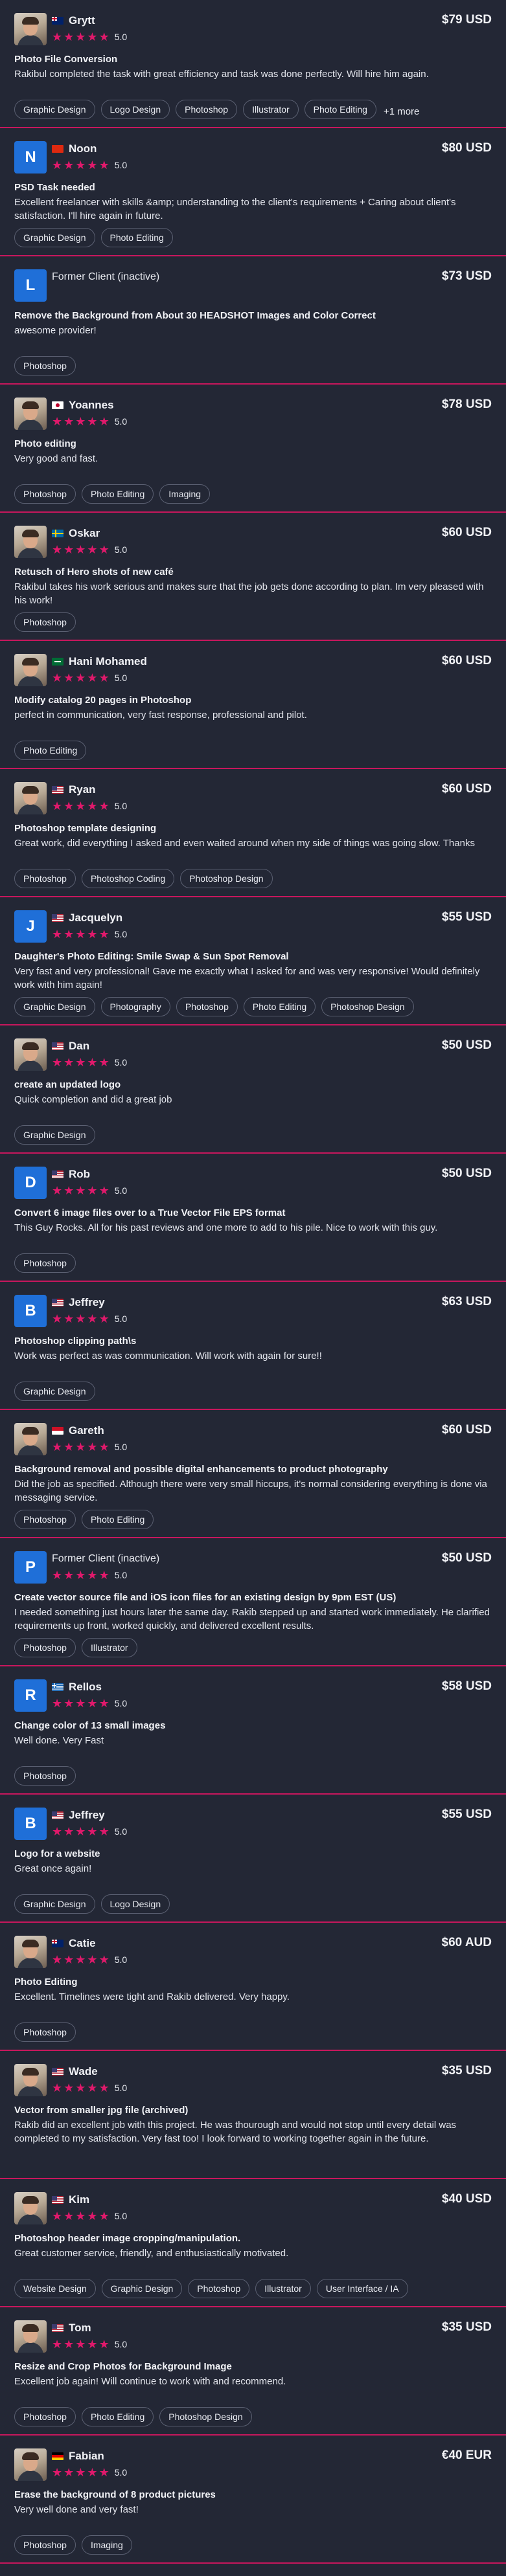  I want to click on reviewer-name: Wade, so click(83, 2072).